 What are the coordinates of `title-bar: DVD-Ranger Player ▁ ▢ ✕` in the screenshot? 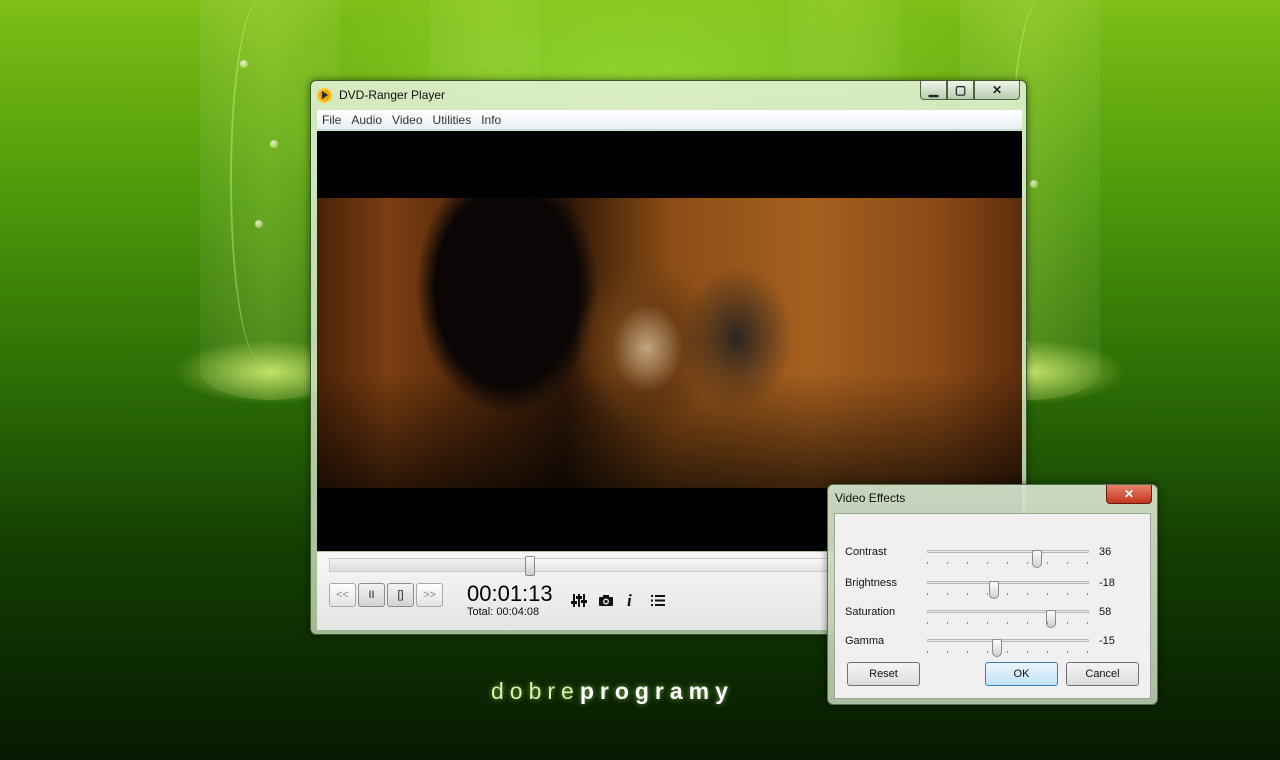 It's located at (668, 95).